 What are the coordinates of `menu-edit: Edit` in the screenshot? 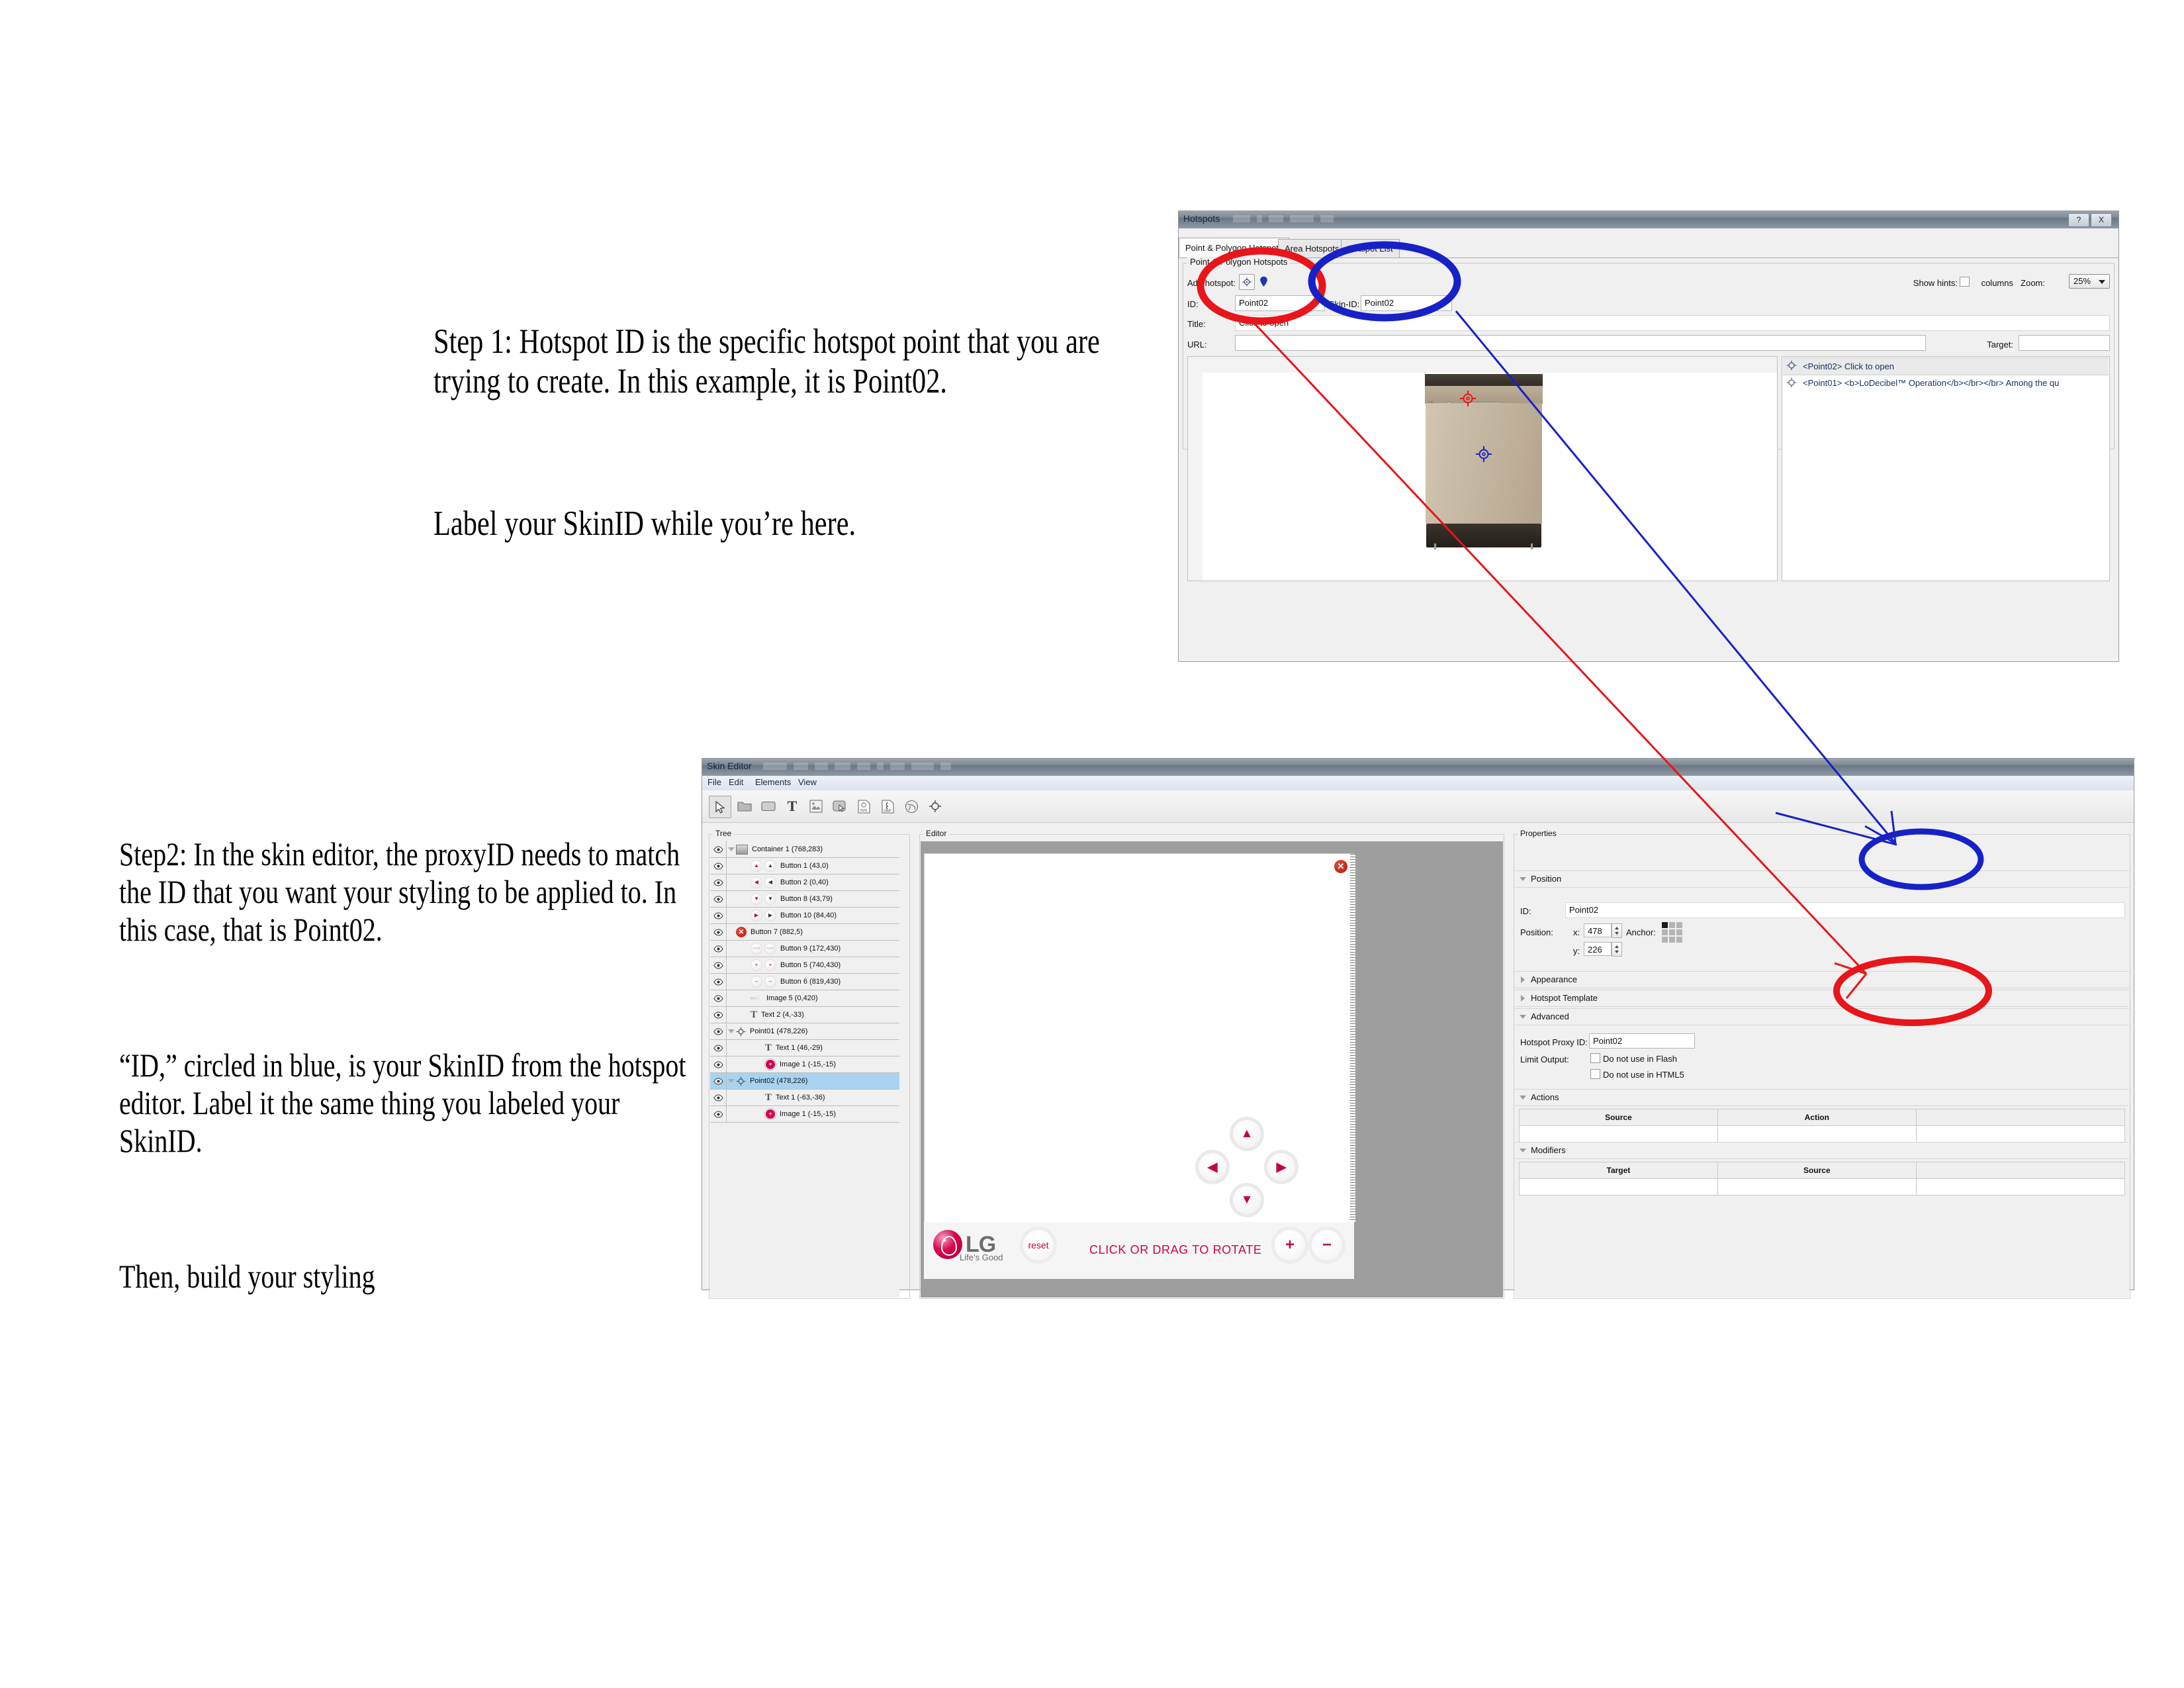 It's located at (736, 782).